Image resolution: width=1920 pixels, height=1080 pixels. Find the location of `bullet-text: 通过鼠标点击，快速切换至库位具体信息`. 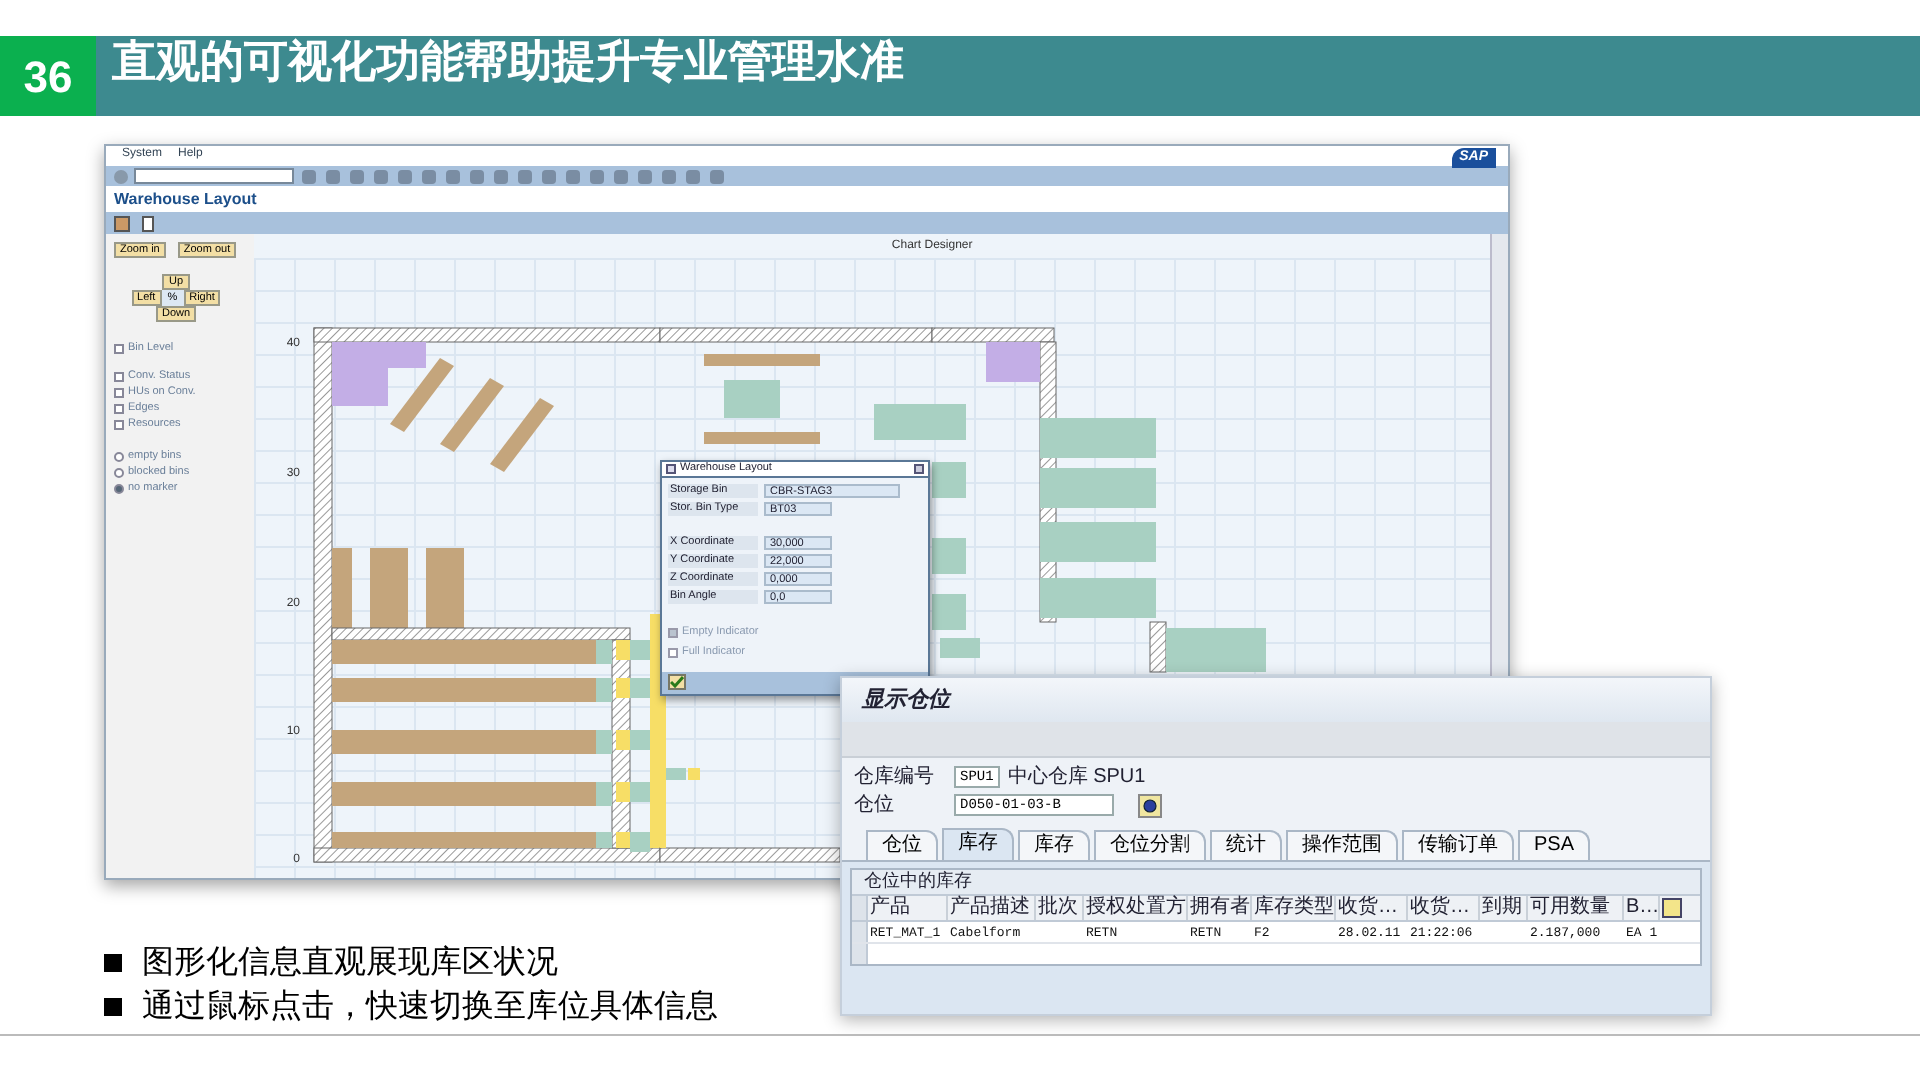

bullet-text: 通过鼠标点击，快速切换至库位具体信息 is located at coordinates (430, 1007).